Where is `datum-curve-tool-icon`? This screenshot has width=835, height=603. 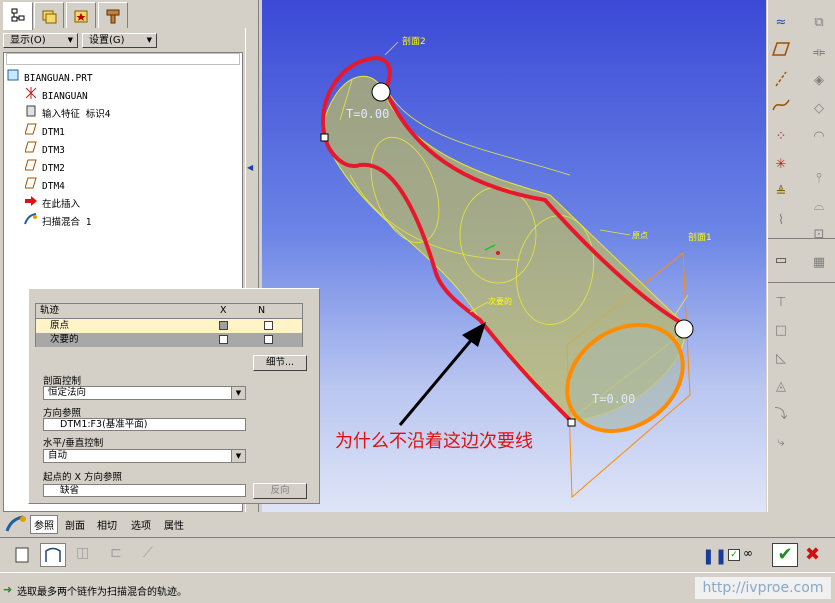 datum-curve-tool-icon is located at coordinates (781, 109).